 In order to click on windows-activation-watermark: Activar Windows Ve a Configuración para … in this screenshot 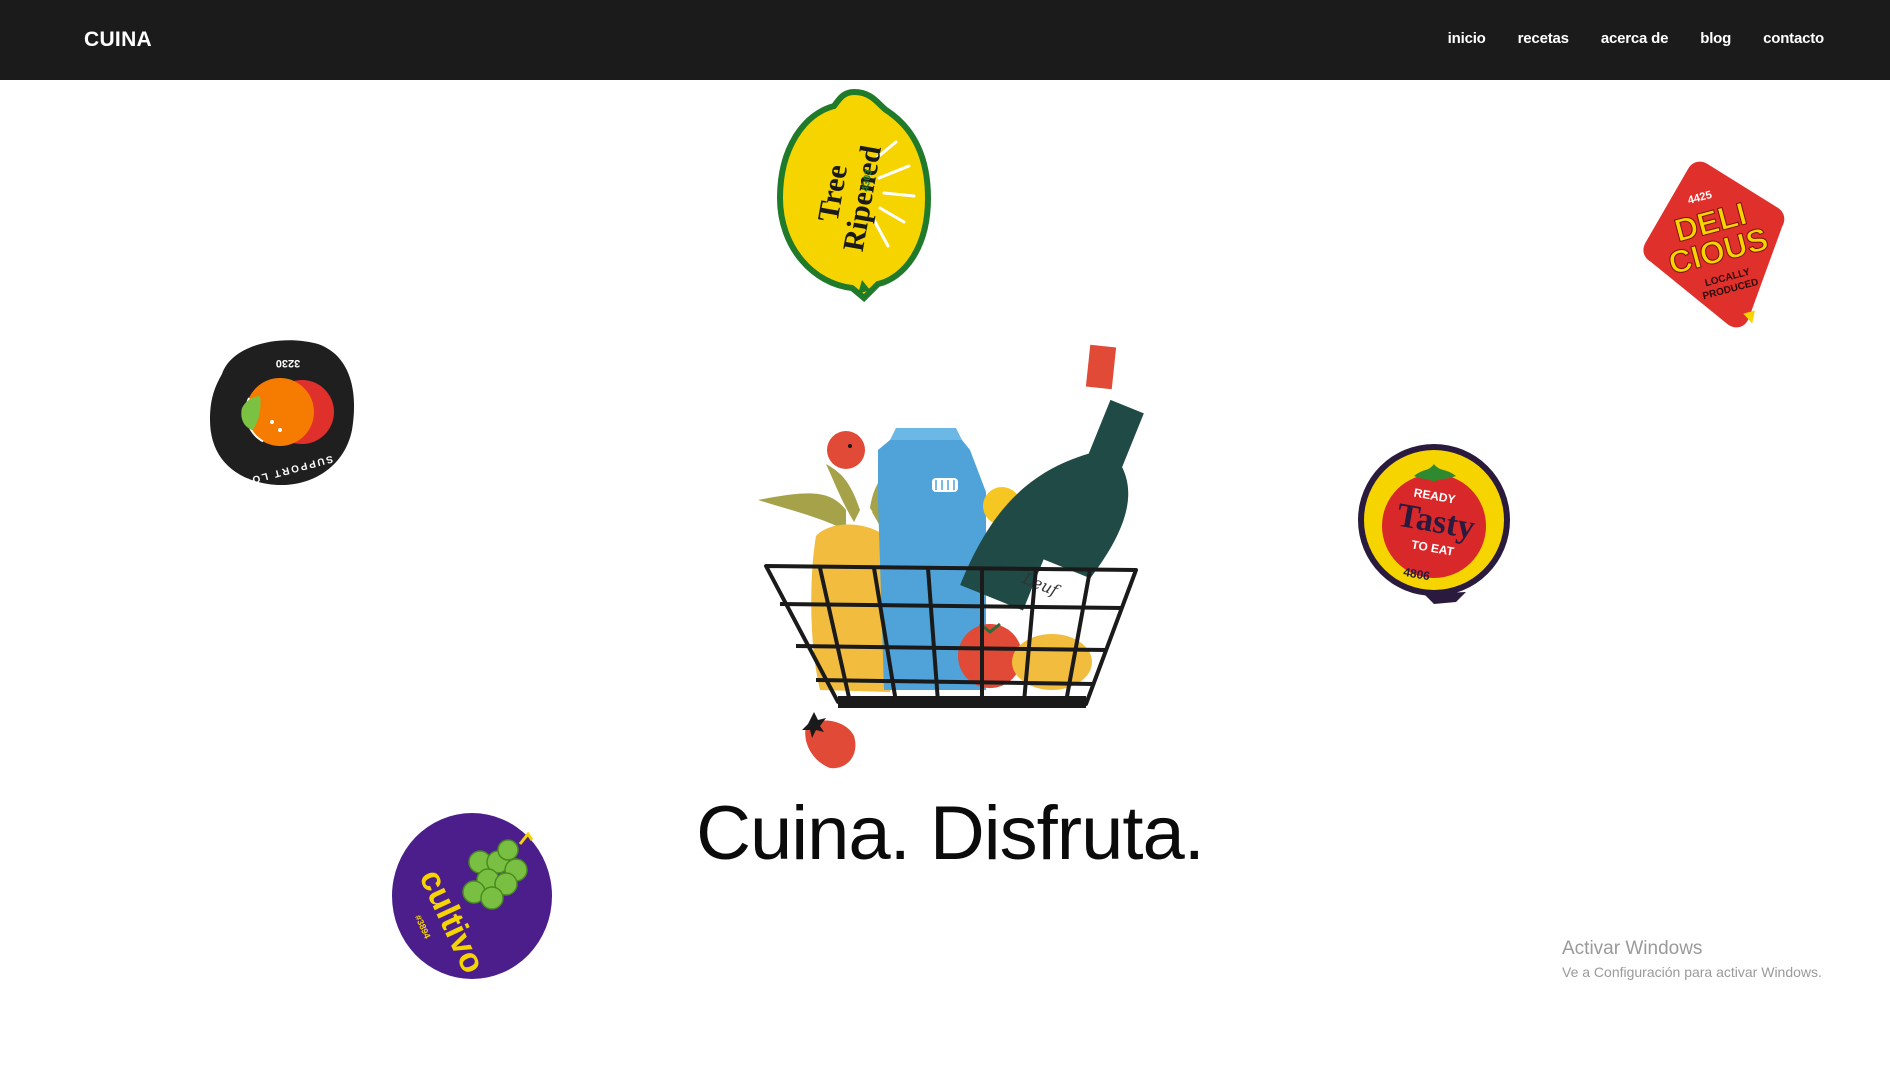, I will do `click(1692, 959)`.